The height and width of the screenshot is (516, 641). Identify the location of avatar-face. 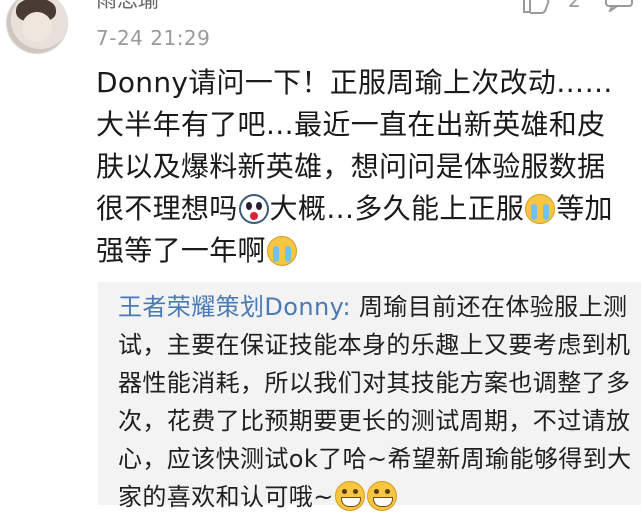
(37, 27).